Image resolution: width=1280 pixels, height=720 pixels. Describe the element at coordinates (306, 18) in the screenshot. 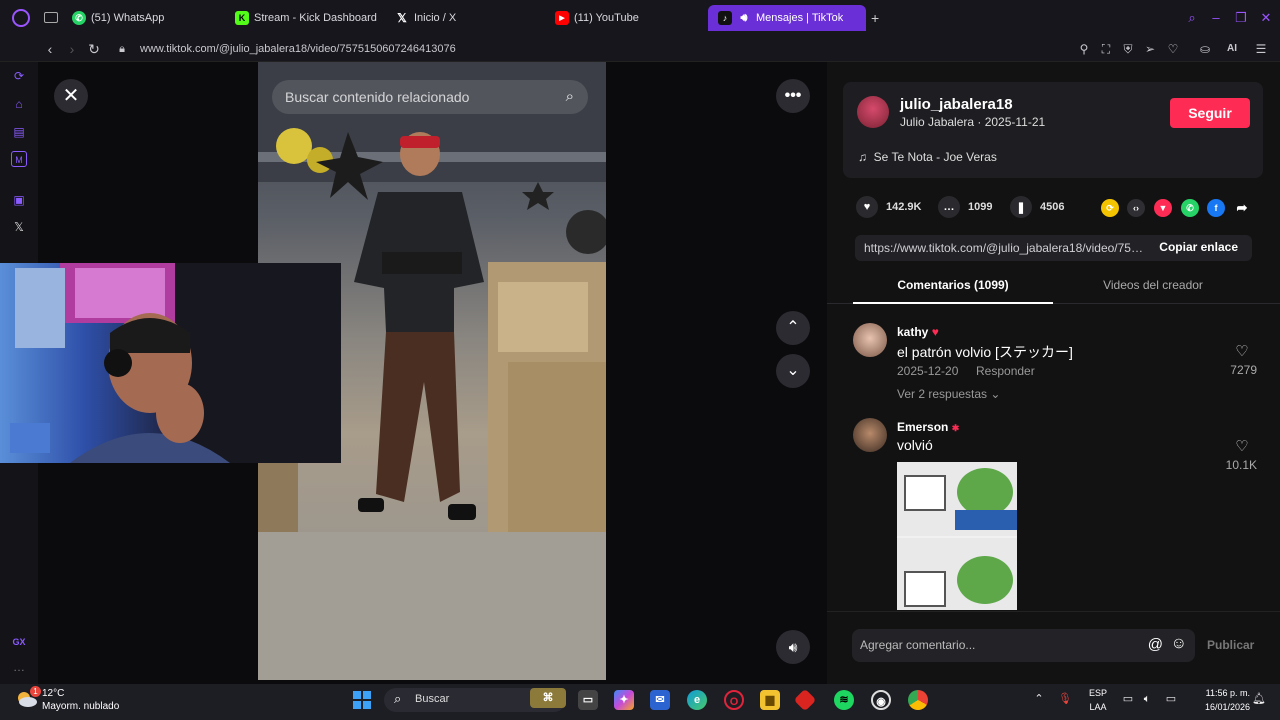

I see `tab-kick: K Stream - Kick Dashboard` at that location.